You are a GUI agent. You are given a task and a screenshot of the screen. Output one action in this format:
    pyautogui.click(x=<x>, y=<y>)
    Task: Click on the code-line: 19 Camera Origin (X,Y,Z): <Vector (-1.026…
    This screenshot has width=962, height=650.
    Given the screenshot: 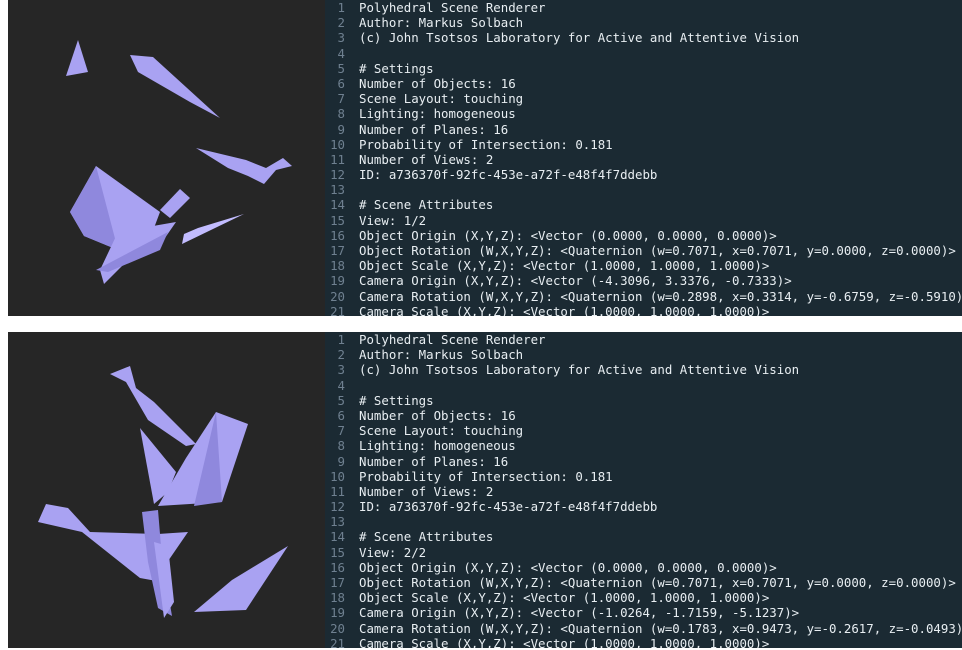 What is the action you would take?
    pyautogui.click(x=643, y=612)
    